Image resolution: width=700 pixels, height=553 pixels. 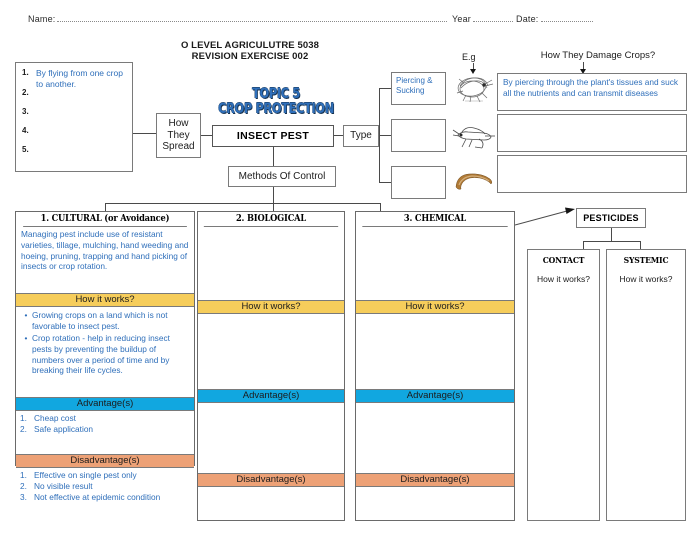 I want to click on method-column-1-advantage-label: Advantage(s), so click(x=105, y=403).